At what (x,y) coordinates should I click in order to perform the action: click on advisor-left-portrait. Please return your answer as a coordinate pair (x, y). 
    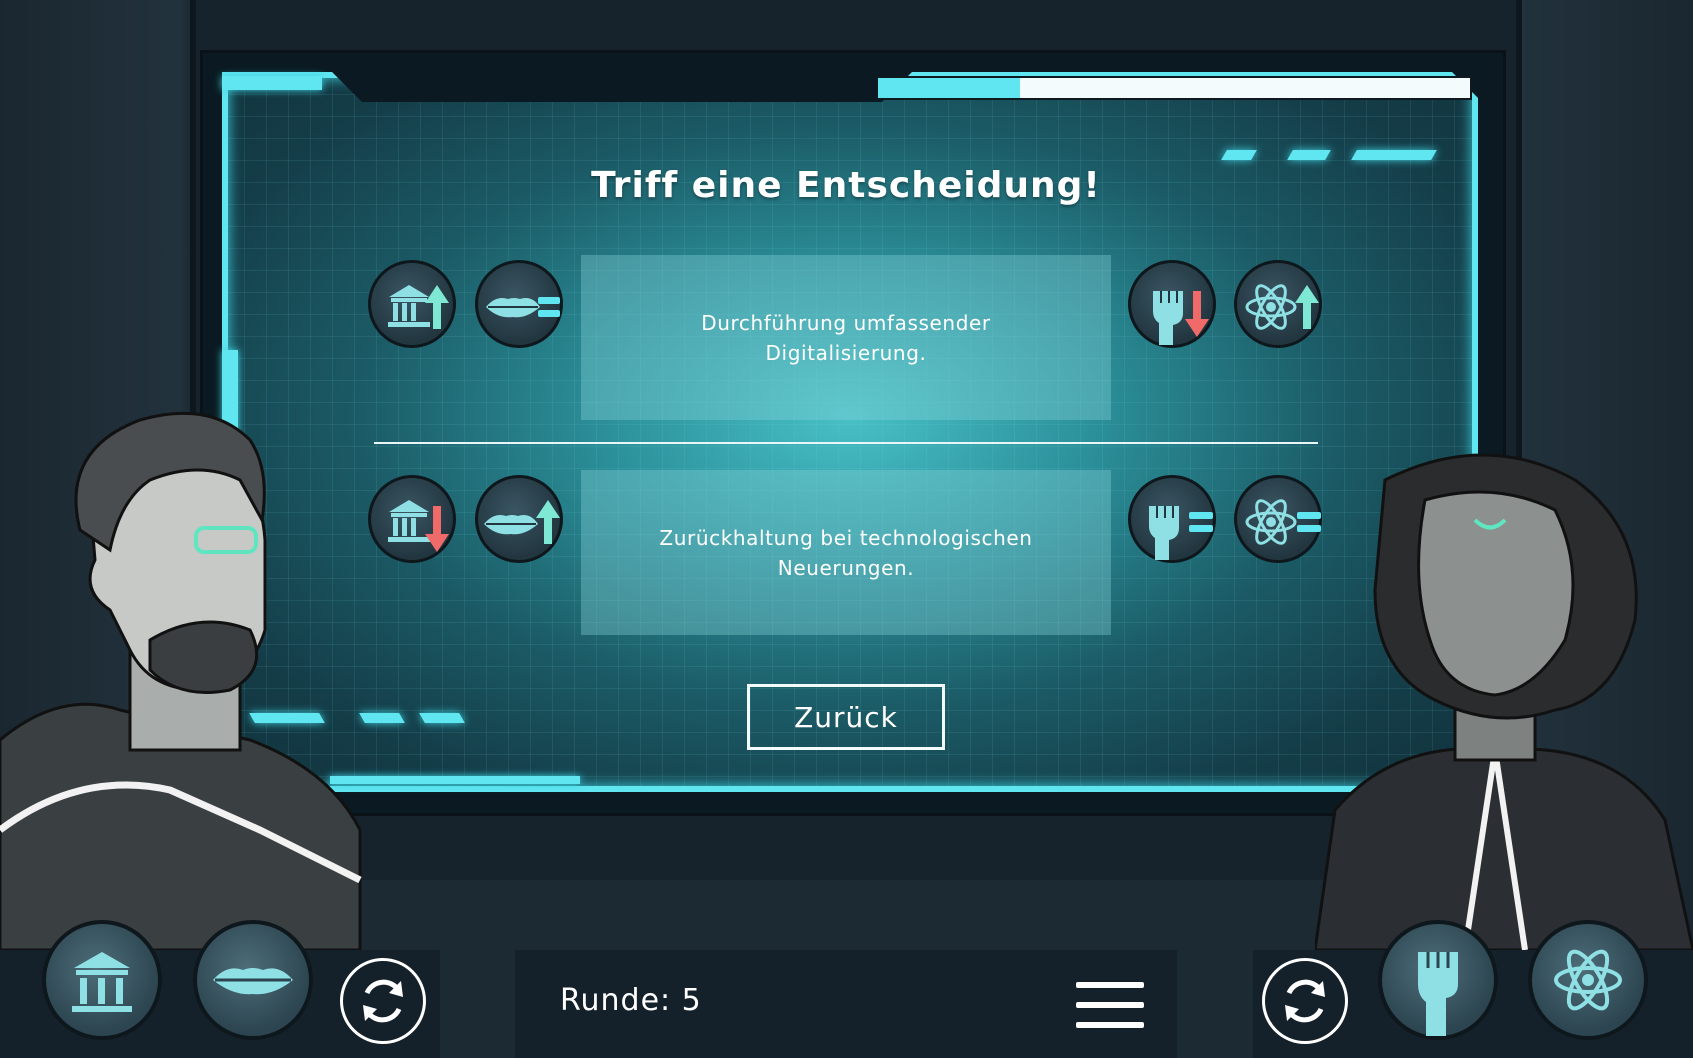
    Looking at the image, I should click on (181, 680).